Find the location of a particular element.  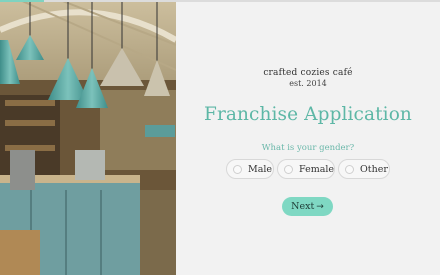

gender-options: Male Female Other is located at coordinates (308, 170).